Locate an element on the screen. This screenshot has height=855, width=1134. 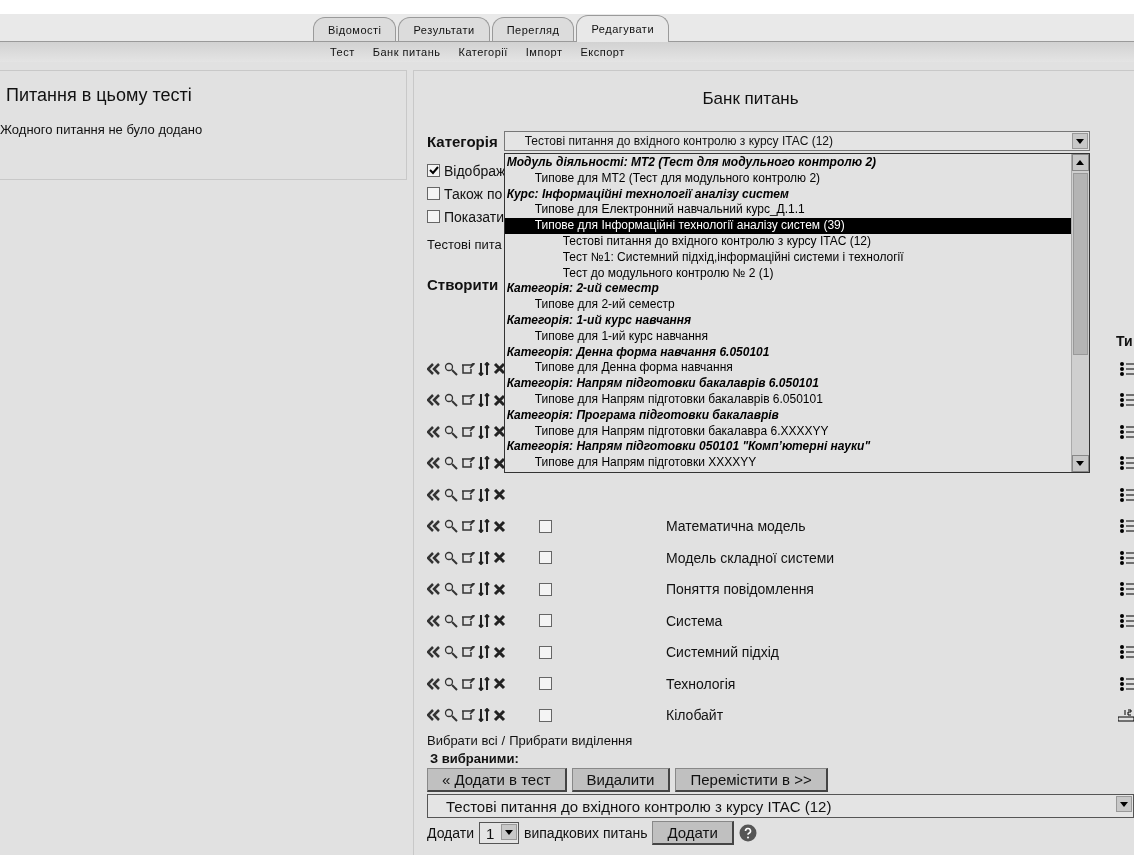
category-option: Типове для Електронний навчальний курс_Д.1.1 is located at coordinates (787, 210).